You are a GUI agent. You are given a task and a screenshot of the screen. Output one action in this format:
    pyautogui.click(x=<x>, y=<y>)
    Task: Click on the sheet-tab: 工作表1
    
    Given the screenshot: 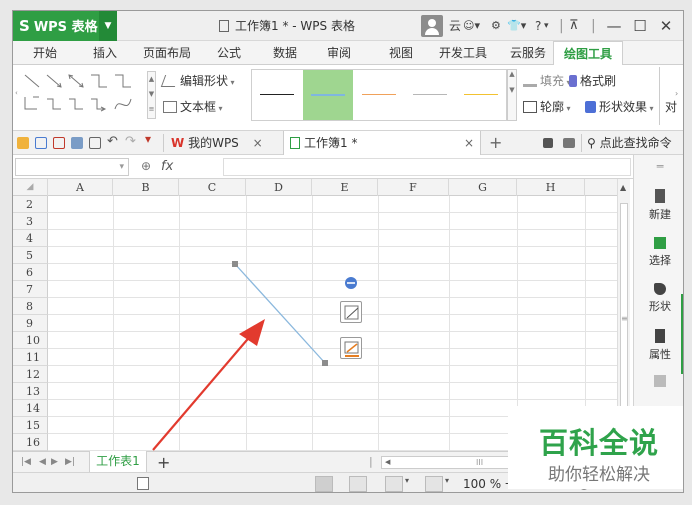 What is the action you would take?
    pyautogui.click(x=118, y=462)
    